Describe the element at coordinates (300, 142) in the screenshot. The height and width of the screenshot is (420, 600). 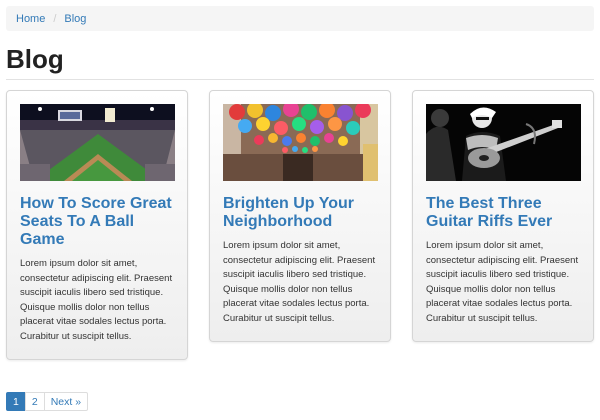
I see `umbrella-street-image` at that location.